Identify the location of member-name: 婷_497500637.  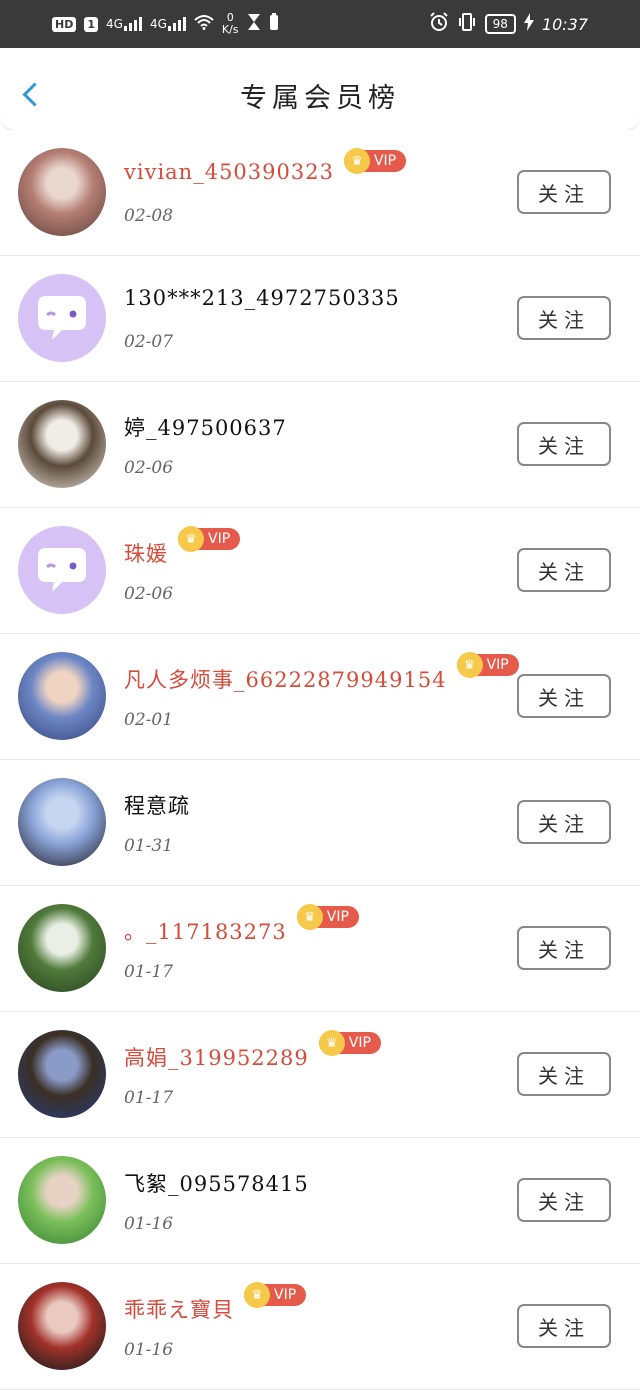
(205, 428).